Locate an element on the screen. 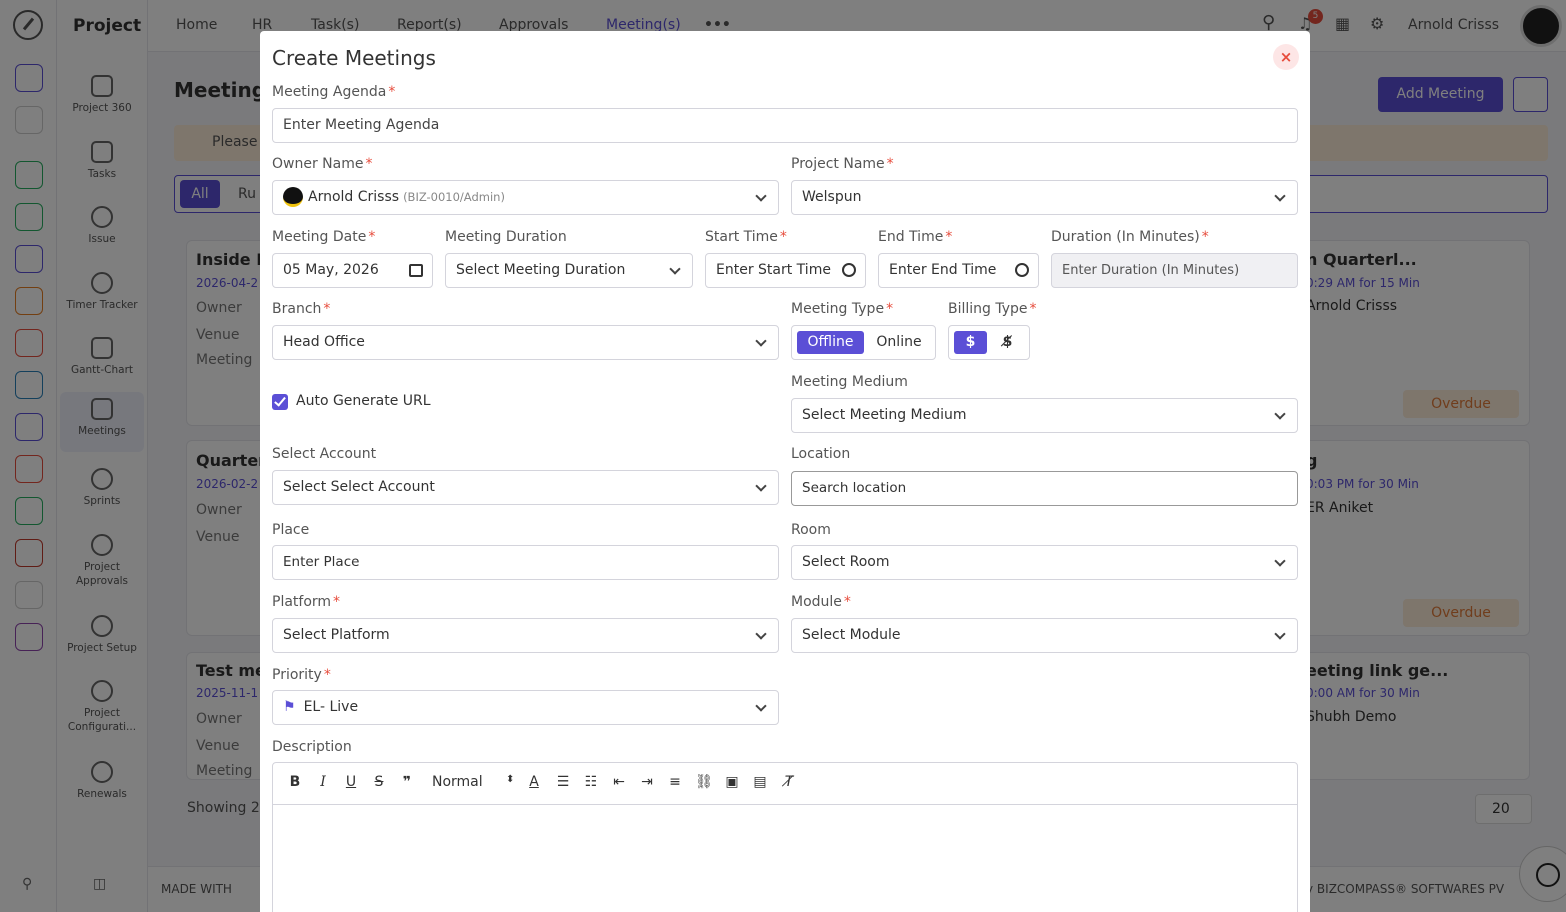  format-select: Normal is located at coordinates (457, 782).